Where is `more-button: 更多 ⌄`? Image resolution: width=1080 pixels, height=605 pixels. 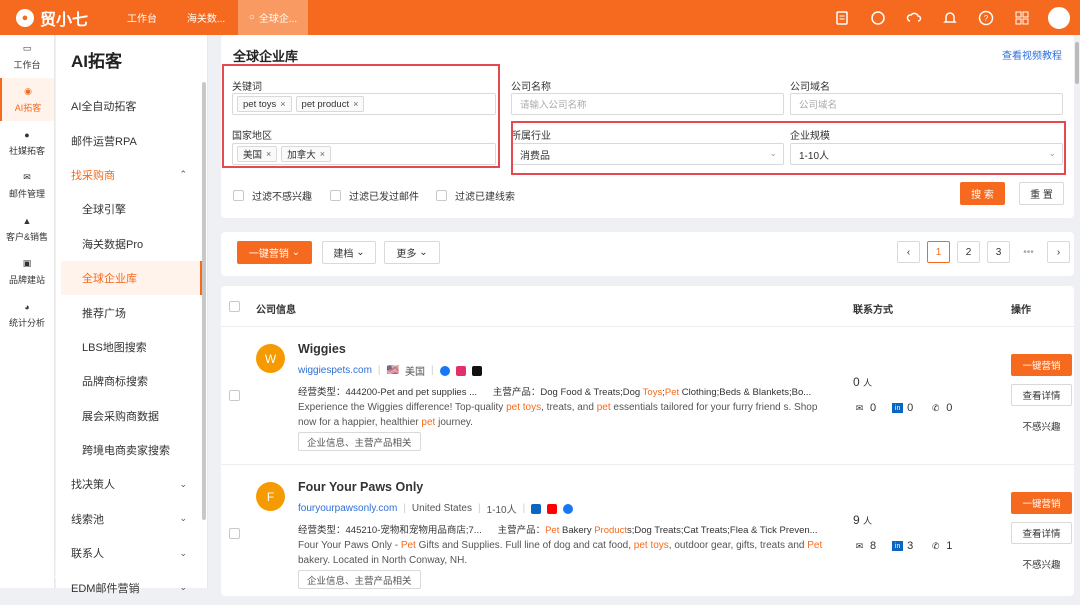 more-button: 更多 ⌄ is located at coordinates (412, 252).